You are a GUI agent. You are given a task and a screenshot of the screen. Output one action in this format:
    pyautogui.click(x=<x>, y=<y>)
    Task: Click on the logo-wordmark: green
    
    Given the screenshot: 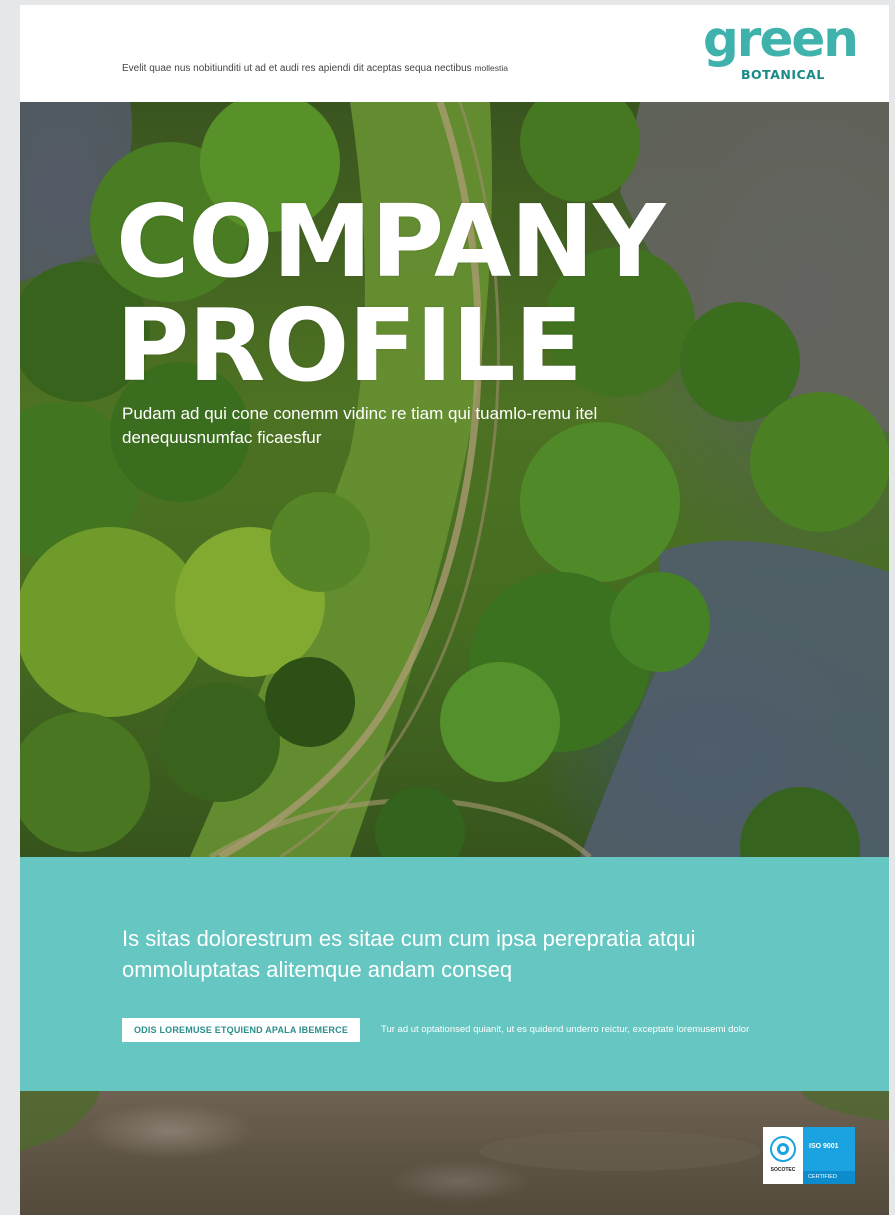 What is the action you would take?
    pyautogui.click(x=781, y=39)
    